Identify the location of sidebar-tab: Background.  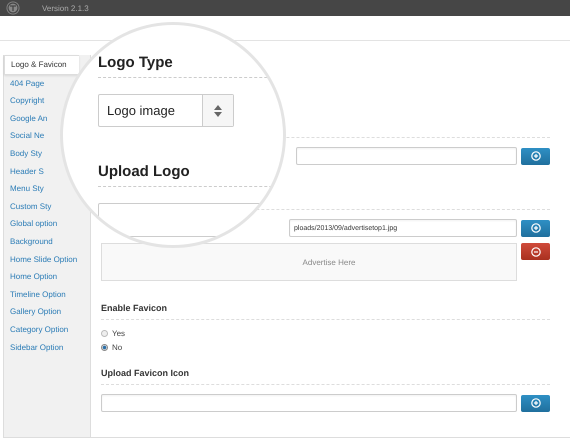
(28, 241).